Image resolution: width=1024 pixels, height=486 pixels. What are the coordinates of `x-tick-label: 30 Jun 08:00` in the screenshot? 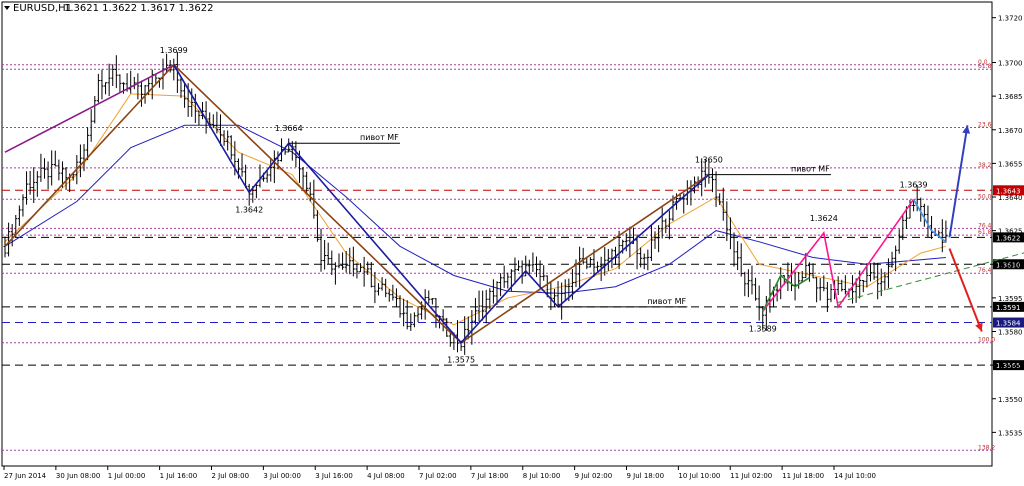 It's located at (78, 476).